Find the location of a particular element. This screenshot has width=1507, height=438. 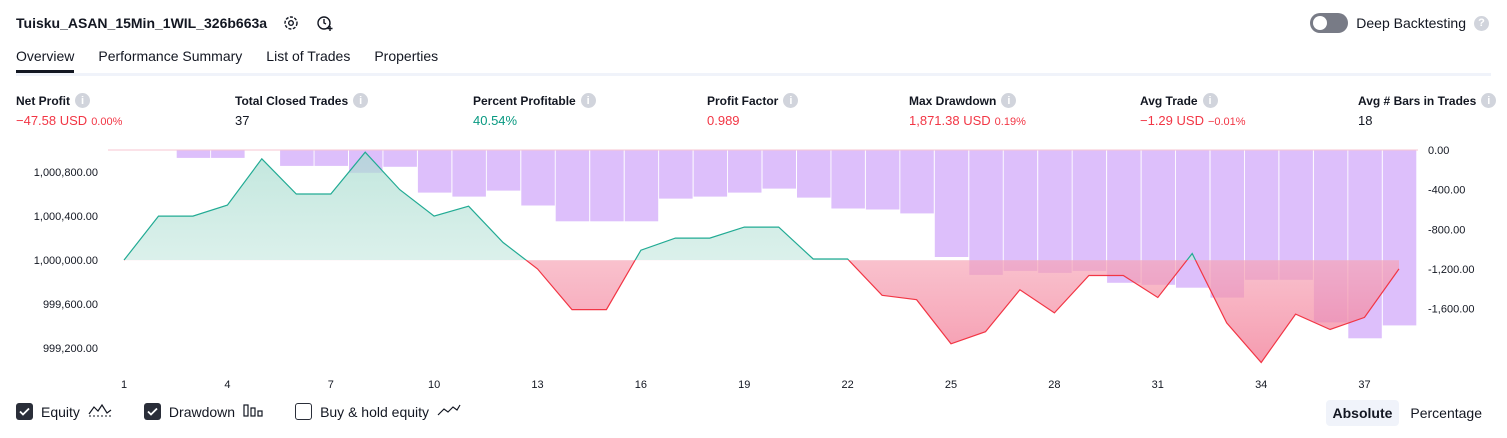

max-drawdown-pct: 0.19% is located at coordinates (1010, 122).